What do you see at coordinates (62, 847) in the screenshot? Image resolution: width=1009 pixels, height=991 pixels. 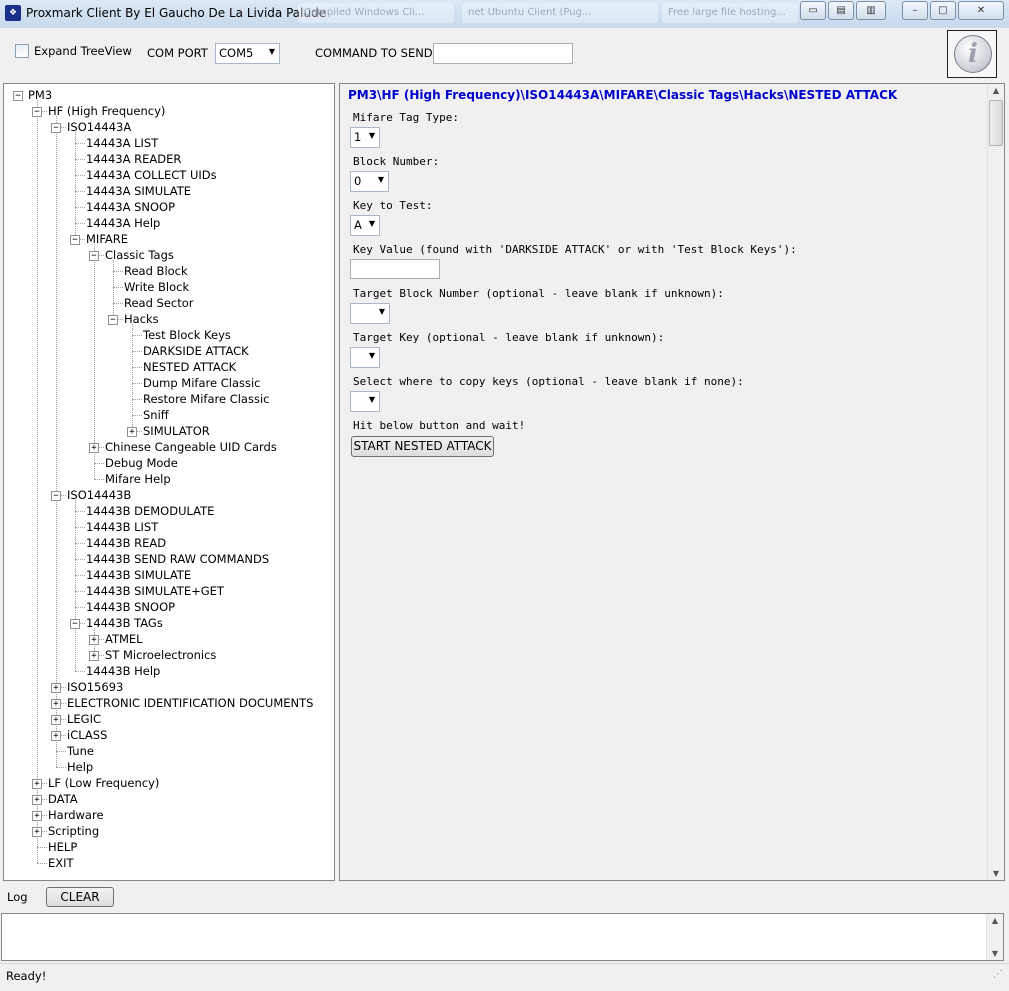 I see `tree-node: HELP` at bounding box center [62, 847].